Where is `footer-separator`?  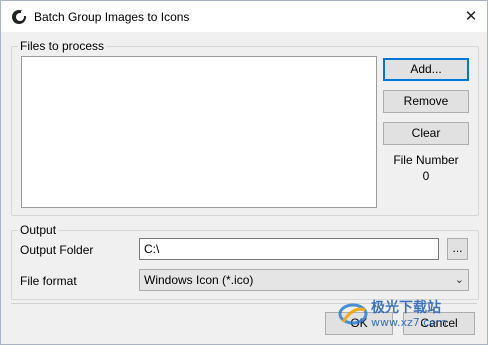 footer-separator is located at coordinates (244, 303).